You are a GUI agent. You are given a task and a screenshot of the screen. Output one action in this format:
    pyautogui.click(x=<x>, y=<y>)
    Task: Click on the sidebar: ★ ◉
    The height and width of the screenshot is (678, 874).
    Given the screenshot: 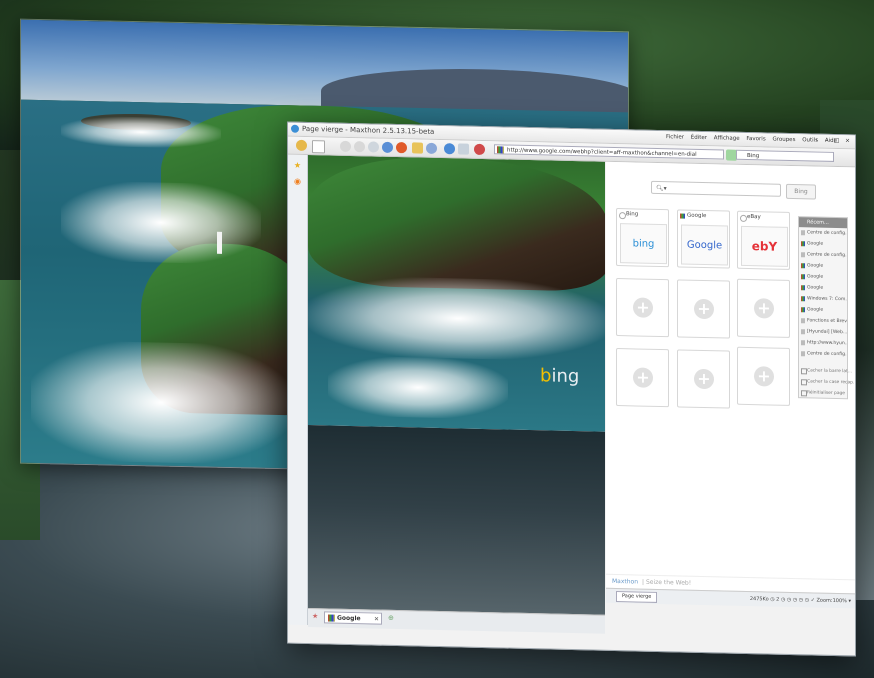 What is the action you would take?
    pyautogui.click(x=298, y=390)
    